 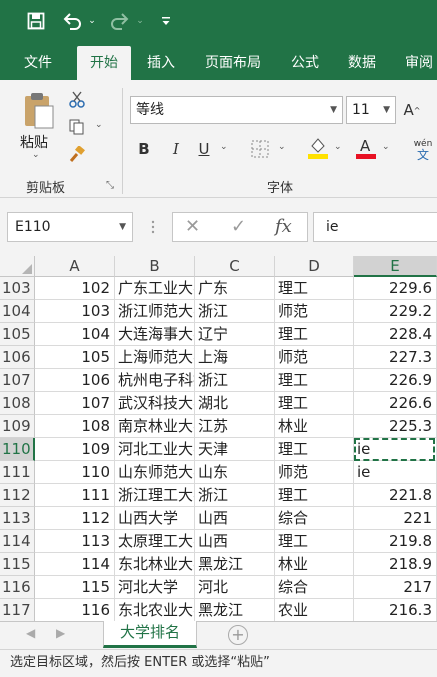 I want to click on cell-e: 229.6, so click(x=395, y=288).